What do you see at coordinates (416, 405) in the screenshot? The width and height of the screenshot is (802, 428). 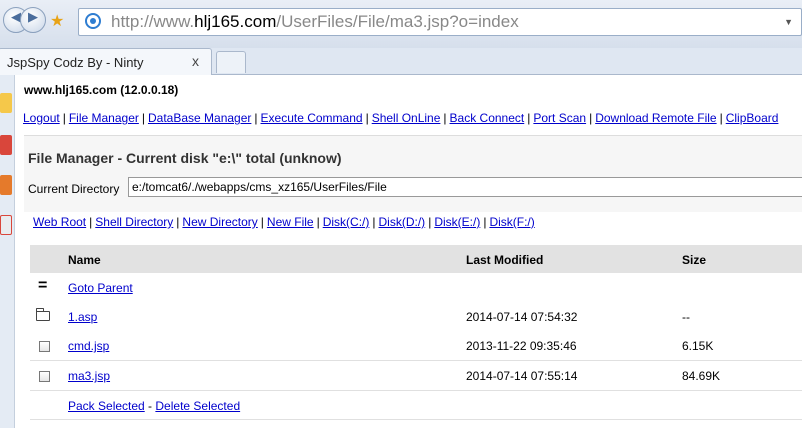 I see `table-actions-row: Pack Selected - Delete Selected` at bounding box center [416, 405].